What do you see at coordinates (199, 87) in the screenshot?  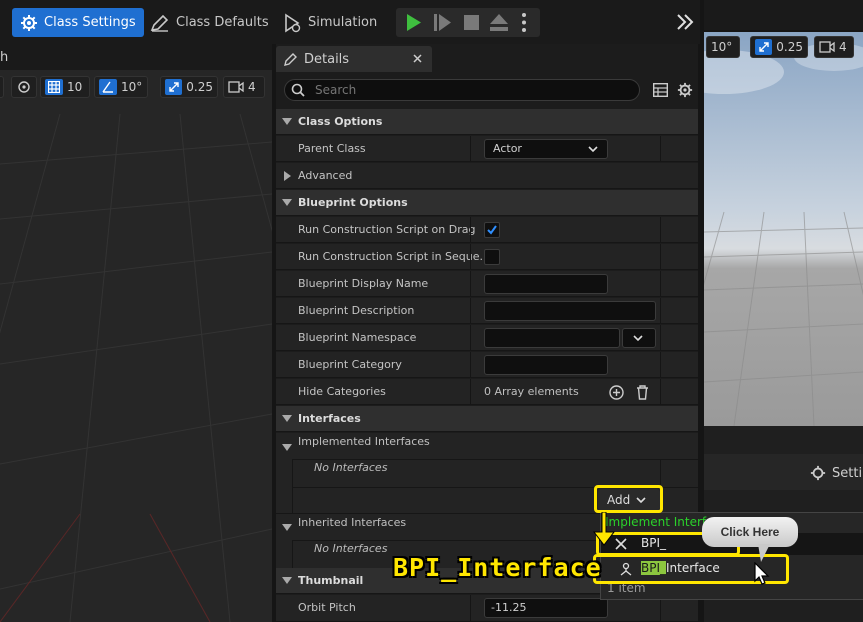 I see `scale-snap-value: 0.25` at bounding box center [199, 87].